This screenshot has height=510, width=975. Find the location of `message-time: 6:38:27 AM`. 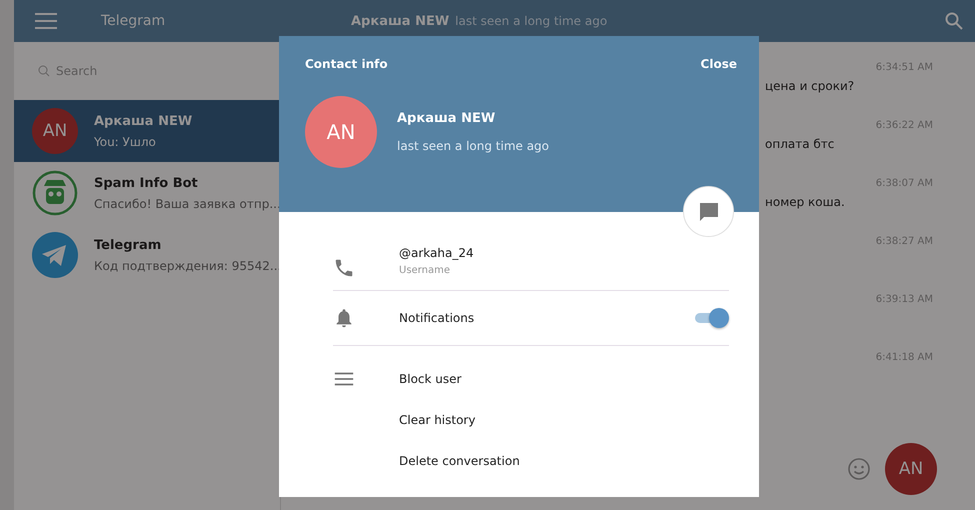

message-time: 6:38:27 AM is located at coordinates (904, 241).